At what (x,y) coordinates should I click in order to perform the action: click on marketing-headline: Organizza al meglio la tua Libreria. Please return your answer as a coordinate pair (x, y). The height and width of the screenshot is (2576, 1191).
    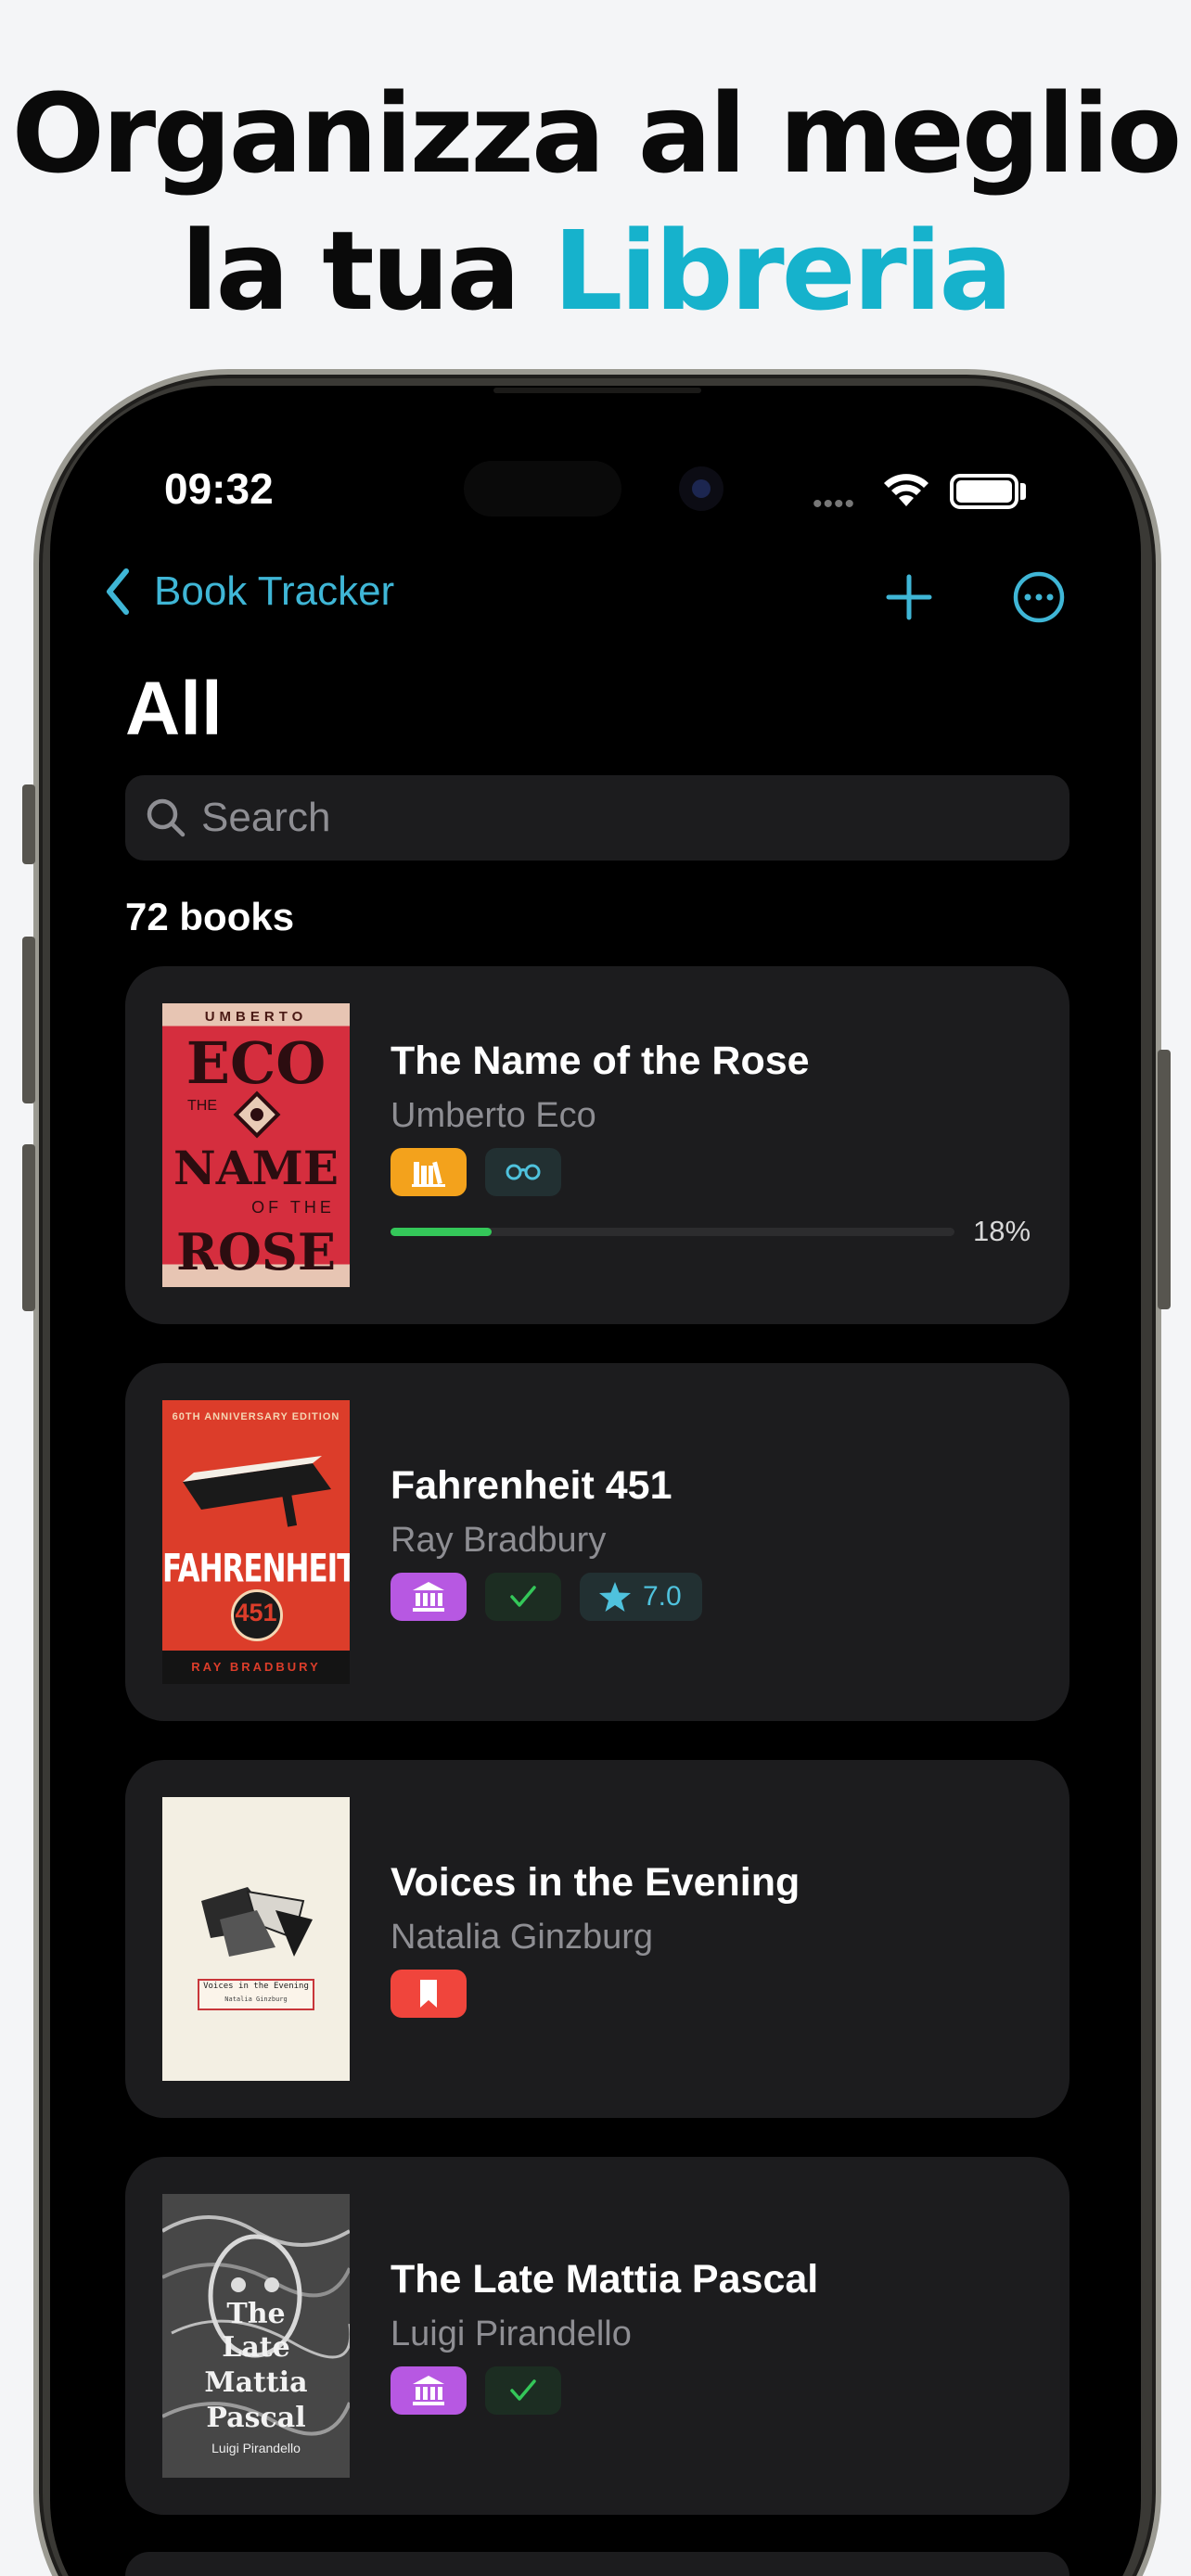
    Looking at the image, I should click on (595, 202).